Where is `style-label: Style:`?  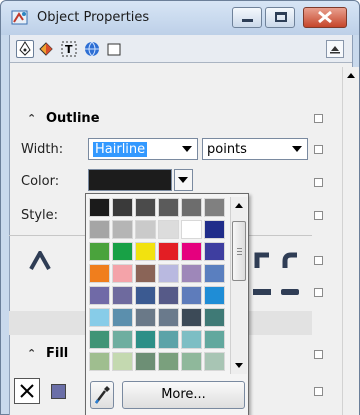
style-label: Style: is located at coordinates (40, 215).